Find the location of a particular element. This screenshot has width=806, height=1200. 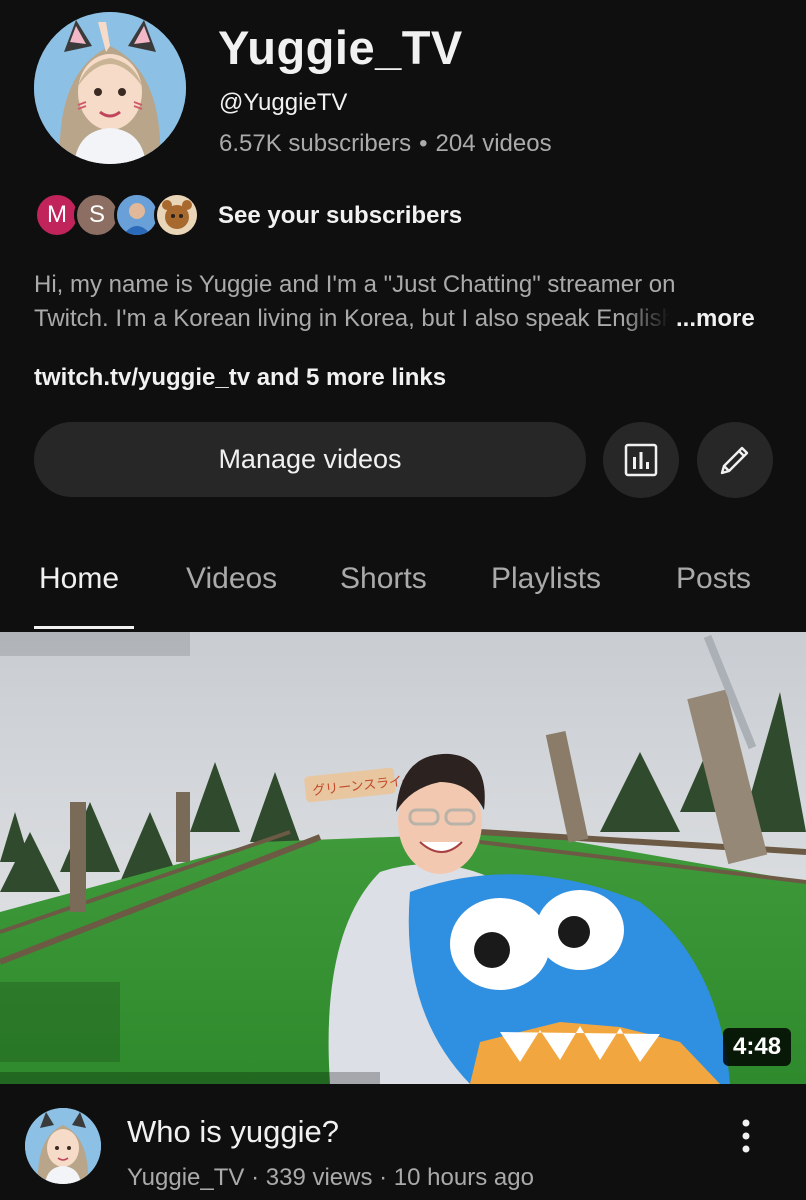

tab-home: Home is located at coordinates (79, 579).